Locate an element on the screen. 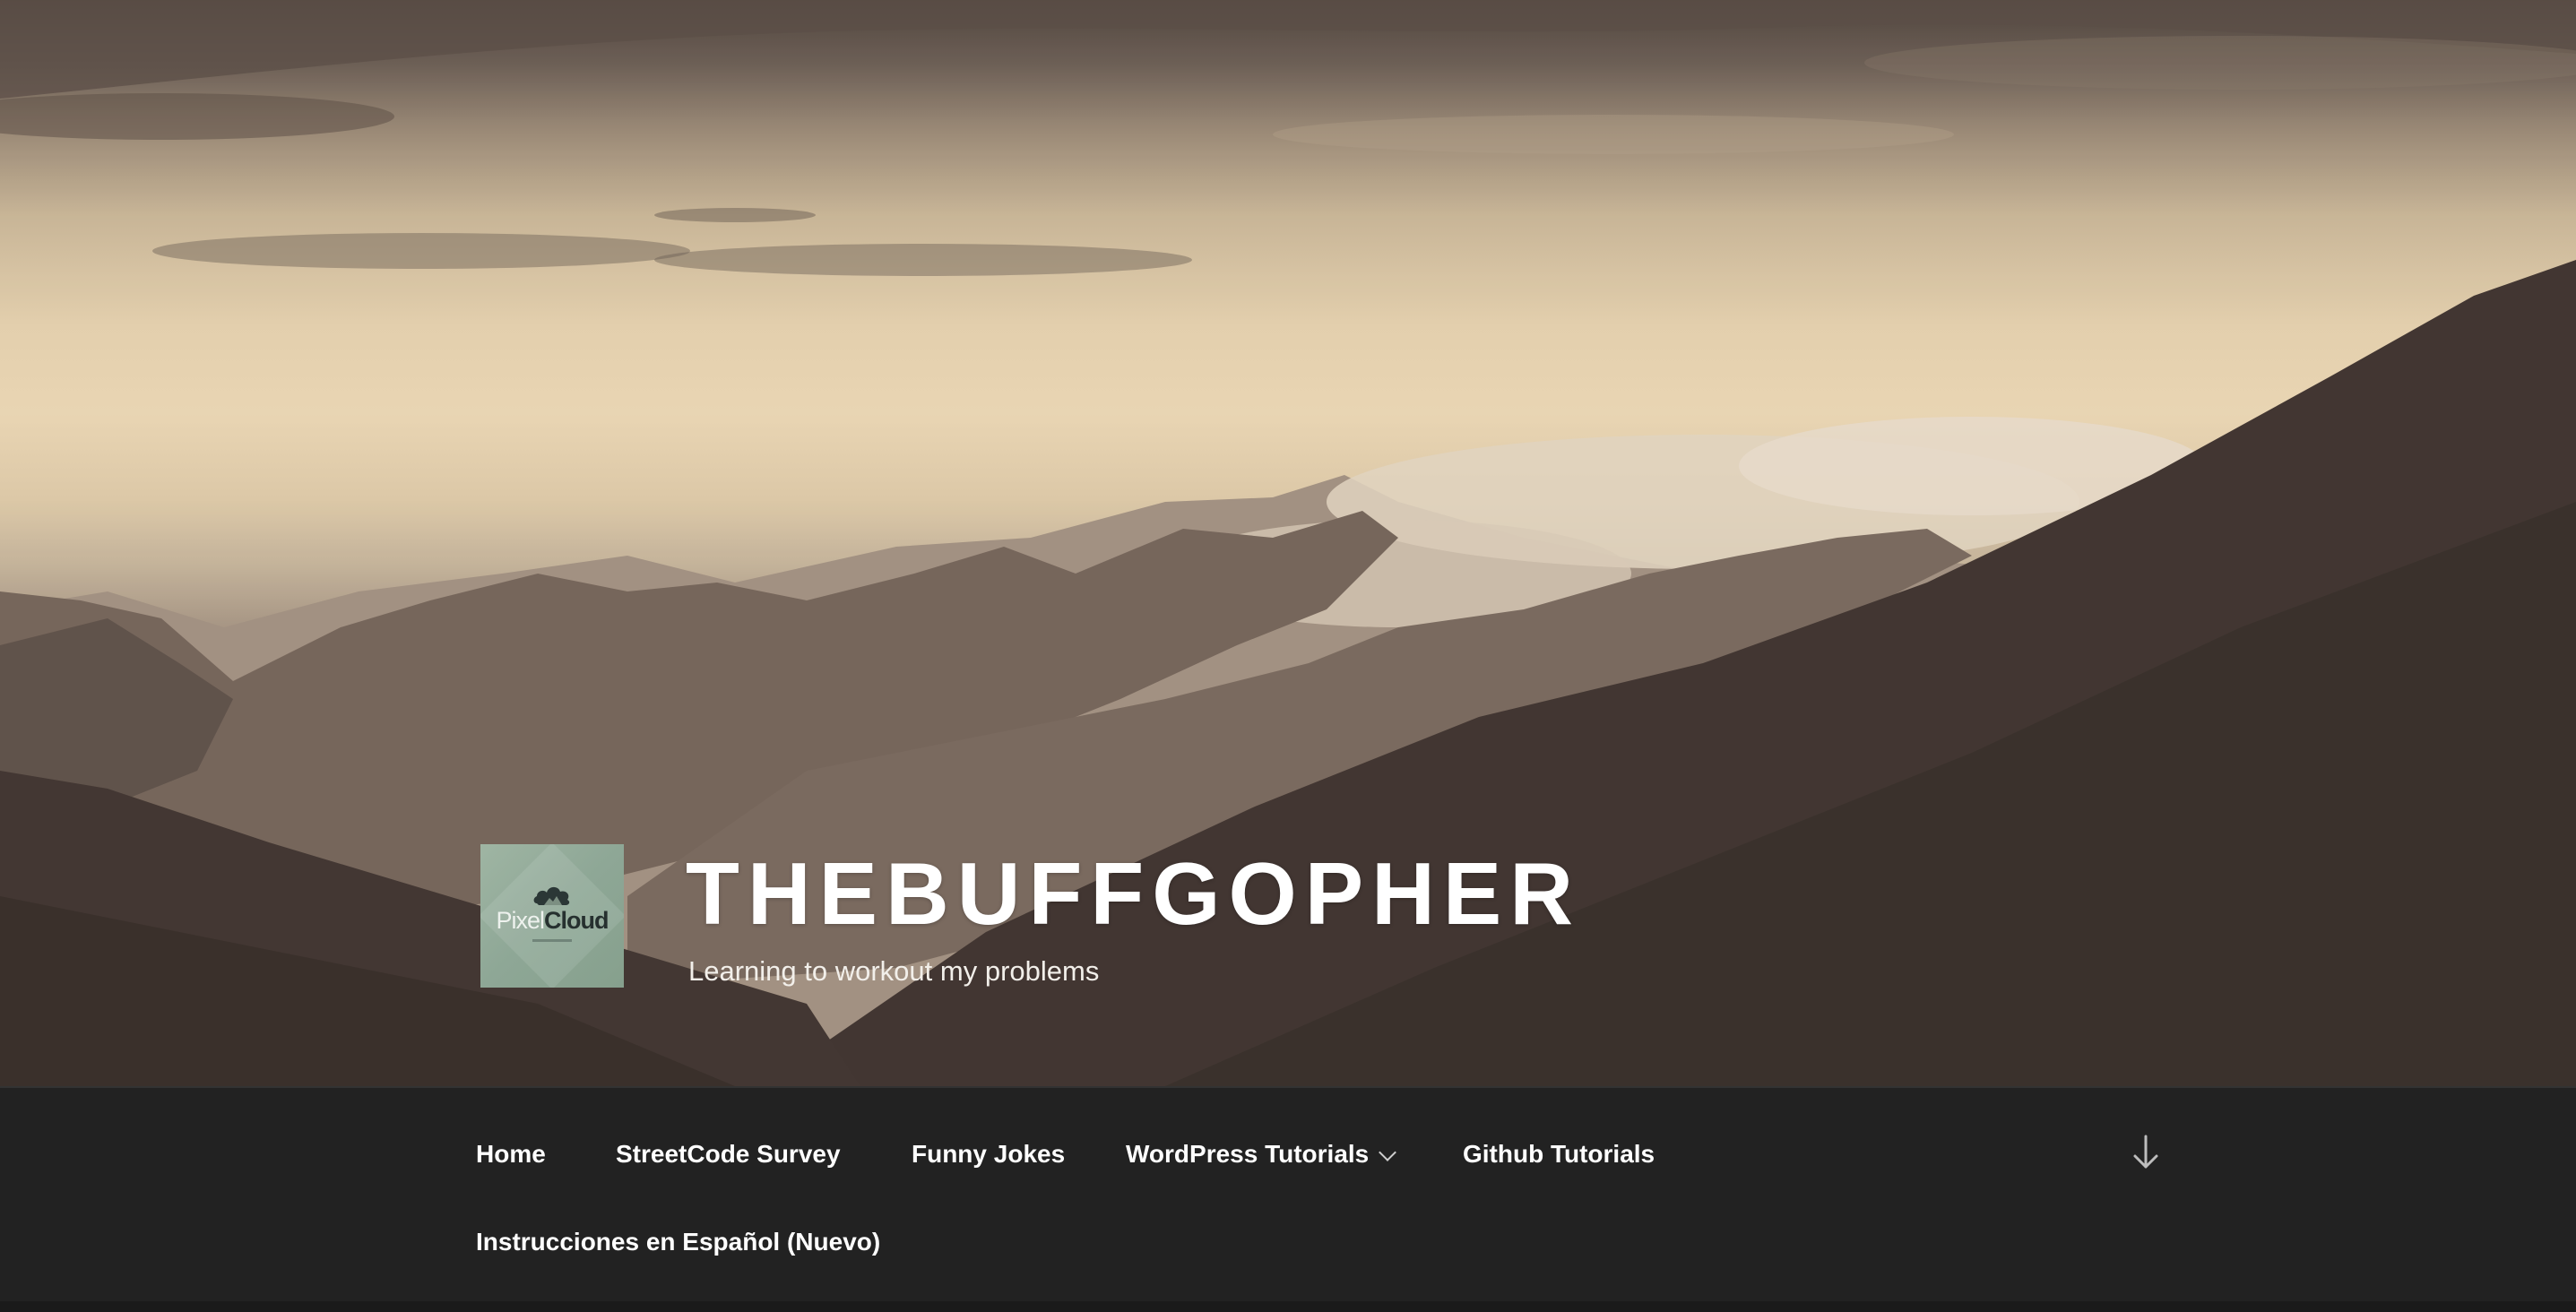 The height and width of the screenshot is (1312, 2576). site-tagline: Learning to workout my problems is located at coordinates (894, 971).